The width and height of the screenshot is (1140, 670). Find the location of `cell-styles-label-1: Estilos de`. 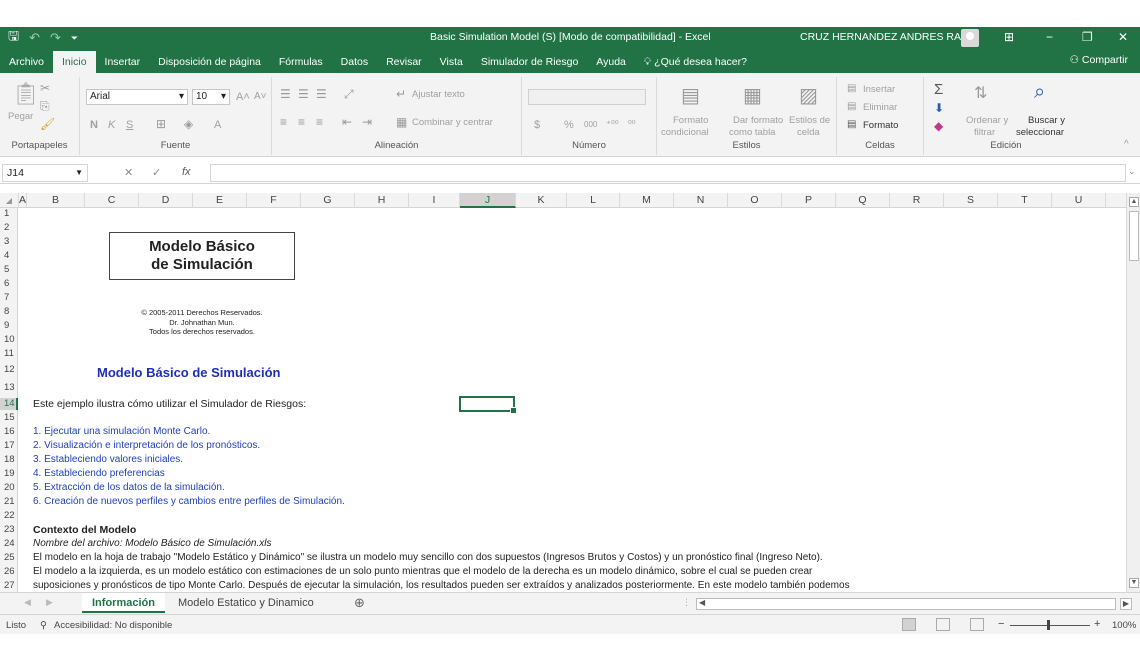

cell-styles-label-1: Estilos de is located at coordinates (809, 120).